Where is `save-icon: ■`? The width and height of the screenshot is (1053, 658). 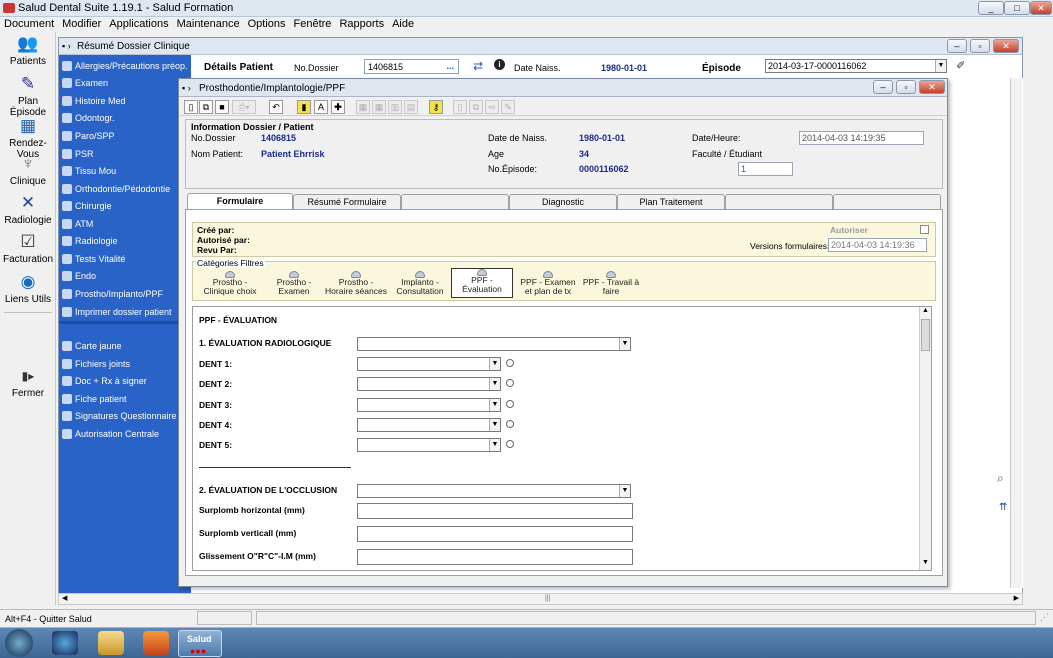 save-icon: ■ is located at coordinates (222, 107).